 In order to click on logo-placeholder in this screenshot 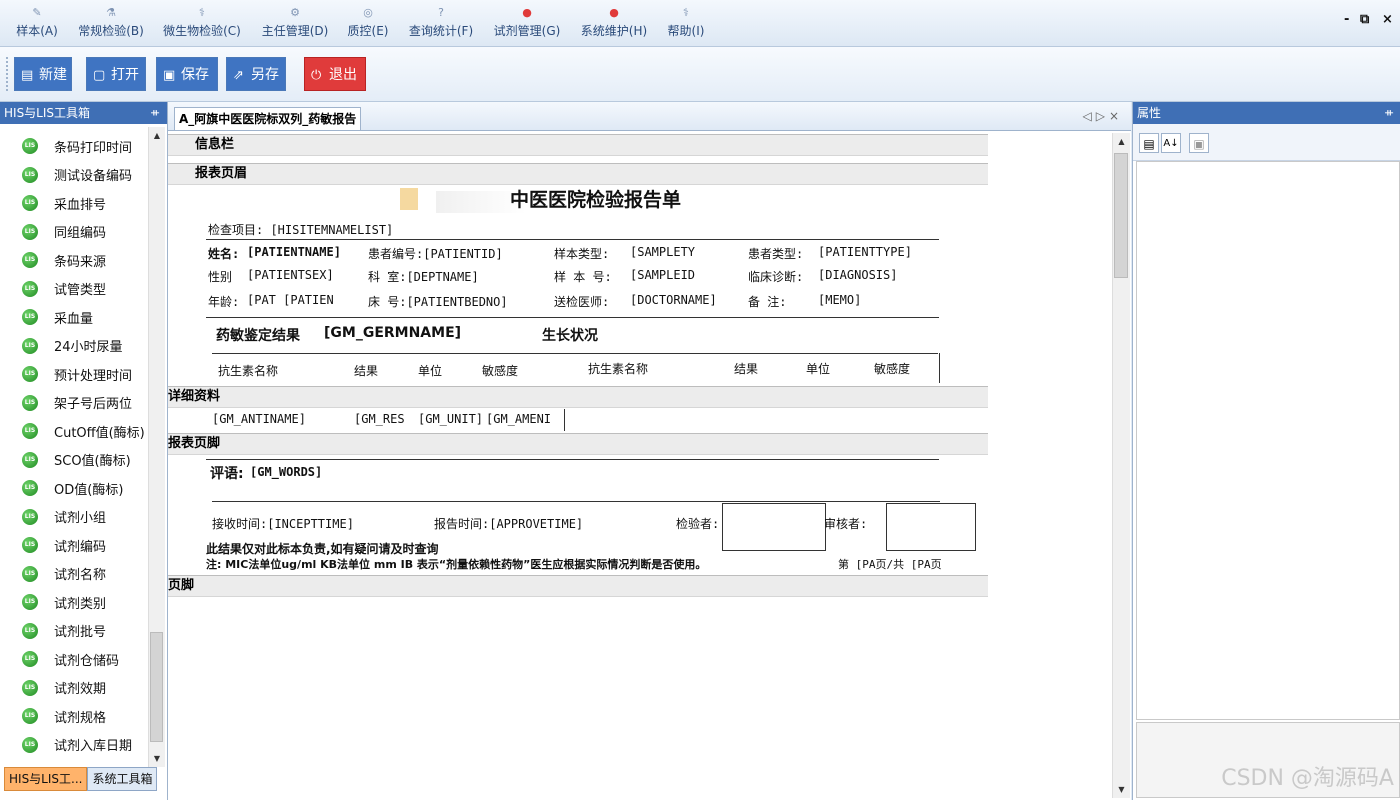, I will do `click(409, 199)`.